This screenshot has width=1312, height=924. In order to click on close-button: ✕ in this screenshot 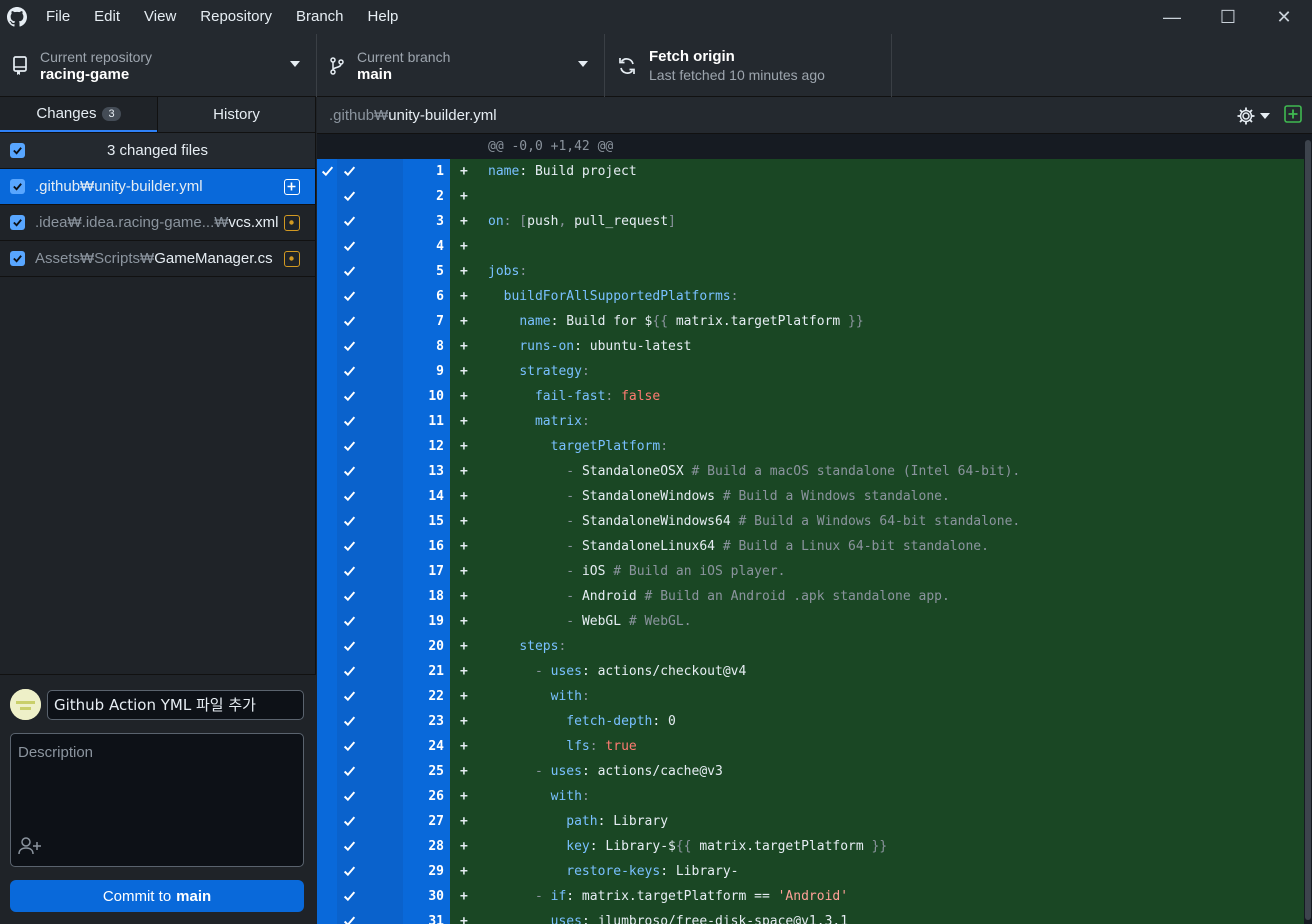, I will do `click(1284, 17)`.